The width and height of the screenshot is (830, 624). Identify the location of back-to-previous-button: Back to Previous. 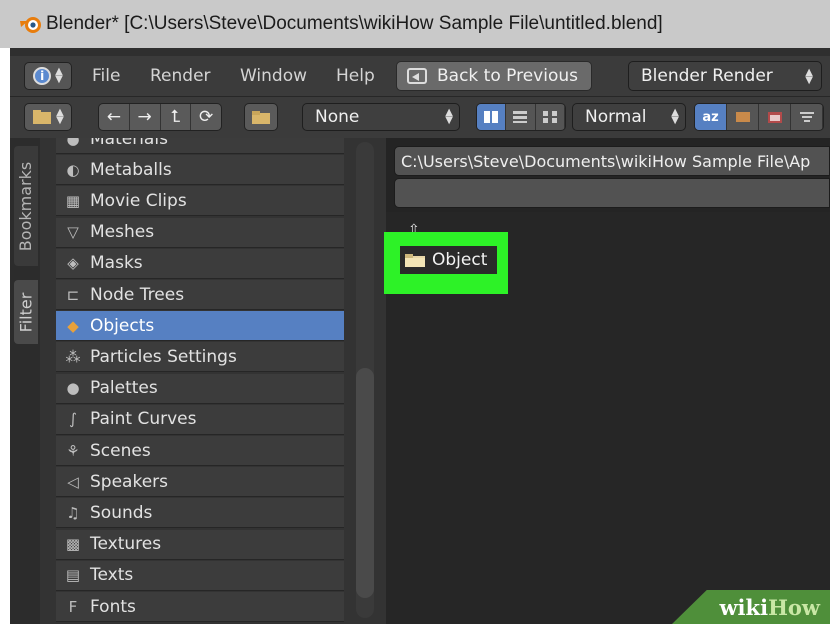
(494, 76).